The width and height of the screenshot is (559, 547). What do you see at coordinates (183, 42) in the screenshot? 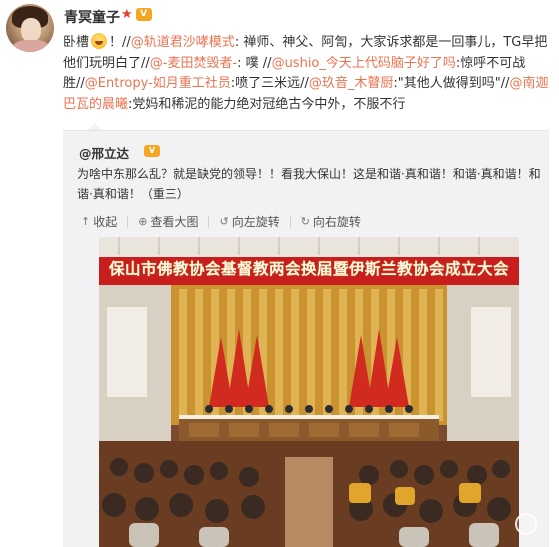
I see `mention-link: @轨道君沙哮模式` at bounding box center [183, 42].